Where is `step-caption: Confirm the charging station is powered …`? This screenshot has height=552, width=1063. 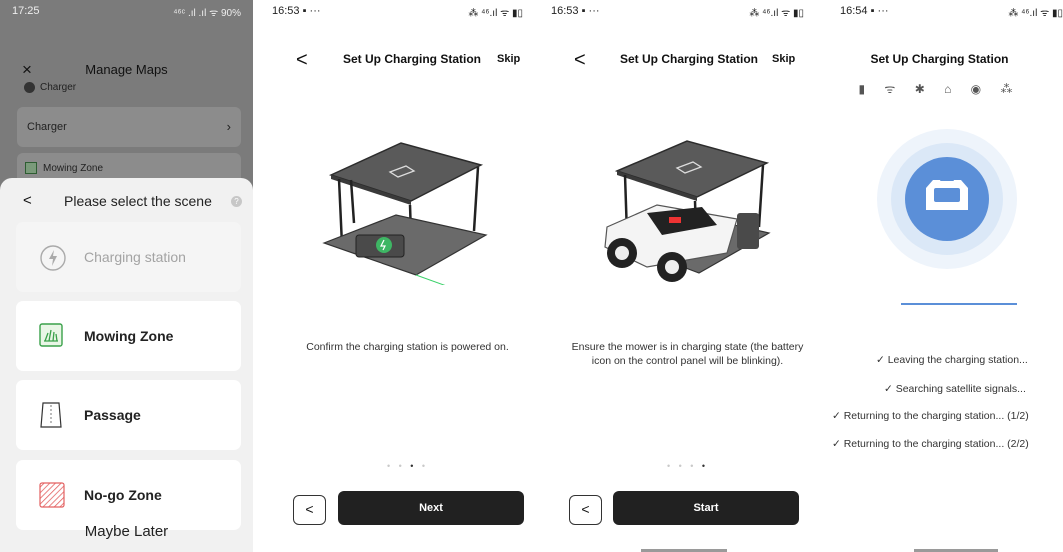
step-caption: Confirm the charging station is powered … is located at coordinates (407, 347).